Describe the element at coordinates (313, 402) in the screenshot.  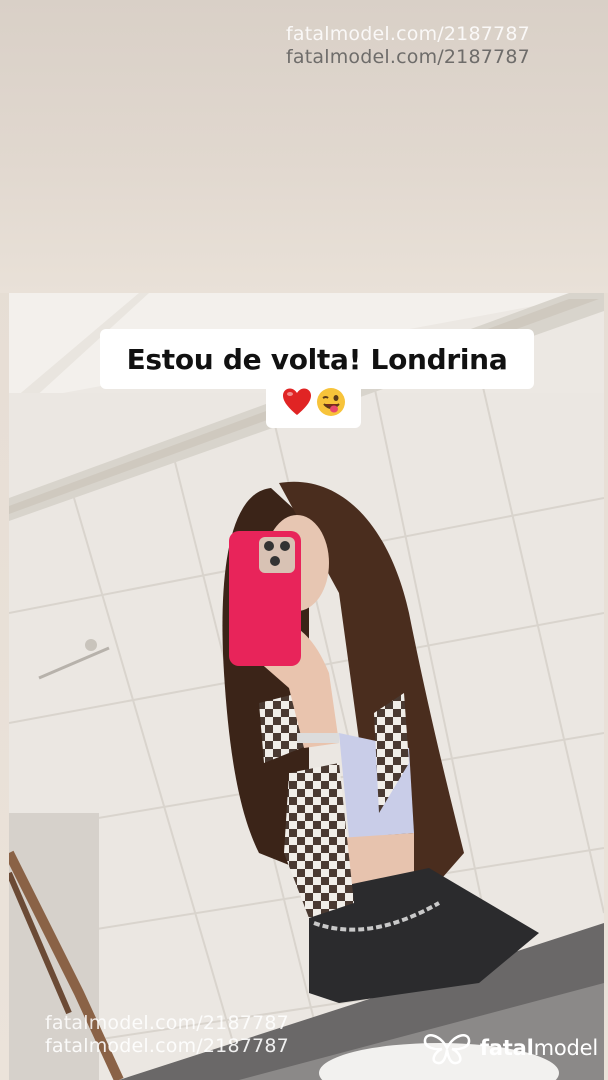
I see `story-caption-emojis` at that location.